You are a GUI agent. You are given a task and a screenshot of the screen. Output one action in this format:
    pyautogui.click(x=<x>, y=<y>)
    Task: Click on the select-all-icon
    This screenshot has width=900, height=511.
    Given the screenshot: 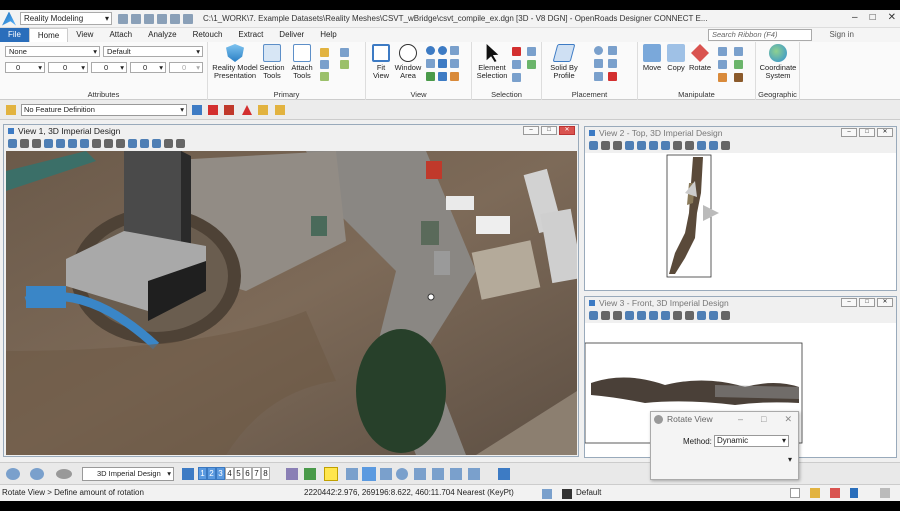 What is the action you would take?
    pyautogui.click(x=516, y=64)
    